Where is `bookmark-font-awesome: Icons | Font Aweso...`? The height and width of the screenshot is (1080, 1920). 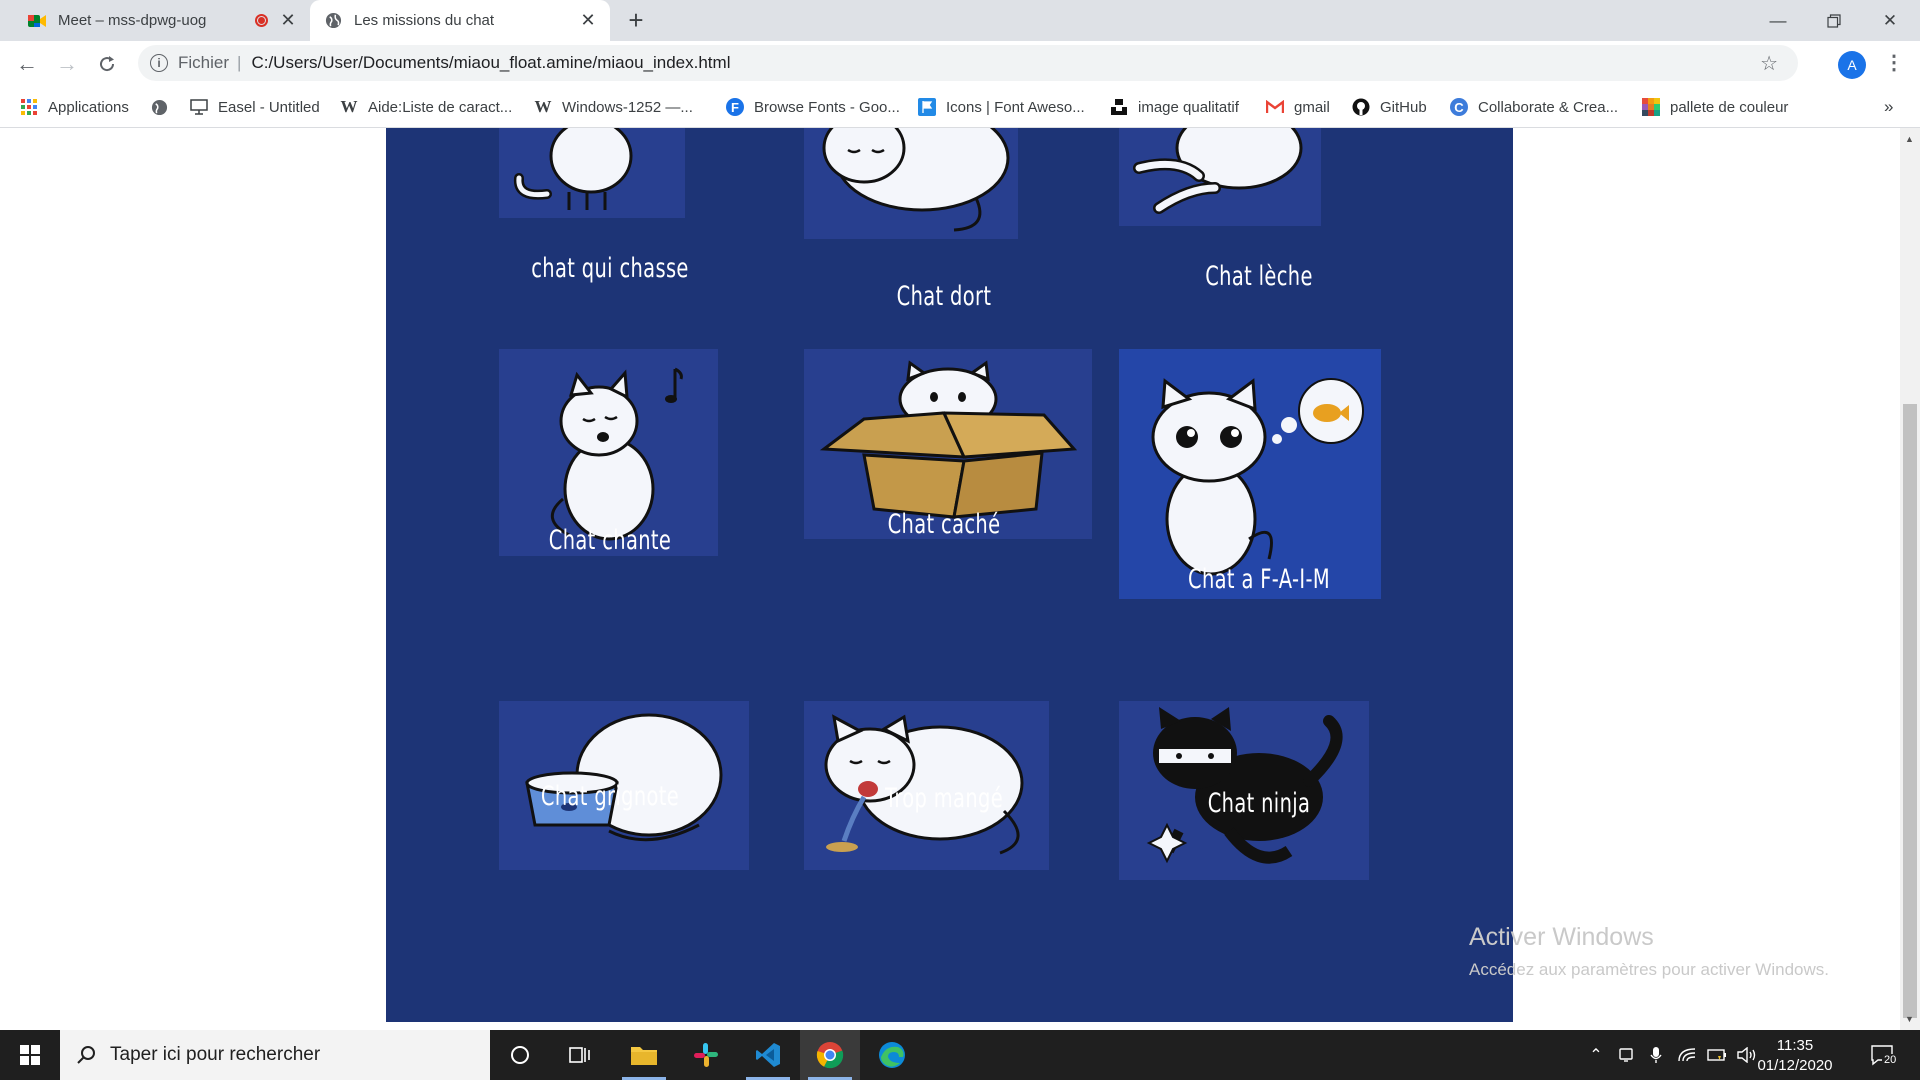 bookmark-font-awesome: Icons | Font Aweso... is located at coordinates (1001, 107).